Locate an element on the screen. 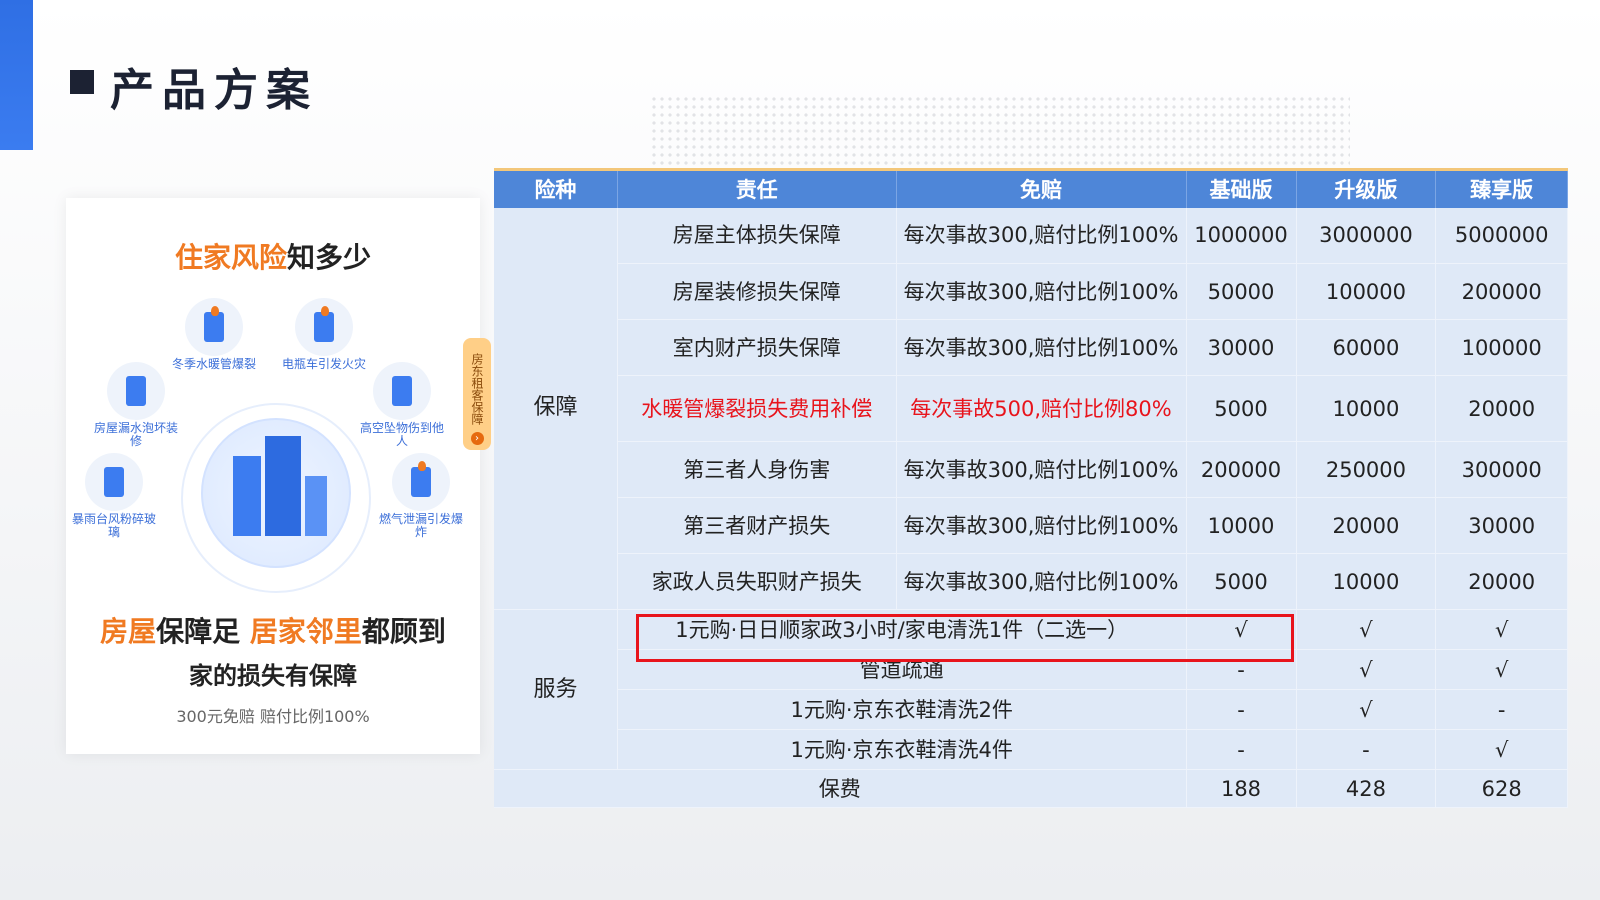  risk-item: 房屋漏水泡坏装修 is located at coordinates (136, 405).